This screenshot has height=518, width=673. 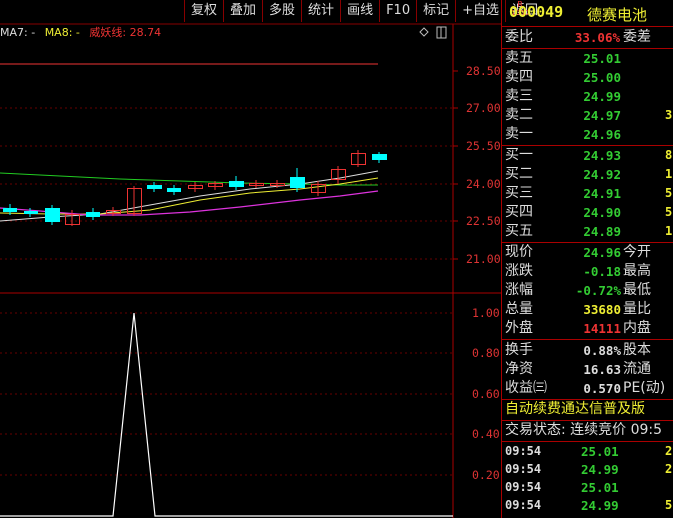 What do you see at coordinates (587, 388) in the screenshot?
I see `stat-row: 收益㈢ 0.570 PE(动)` at bounding box center [587, 388].